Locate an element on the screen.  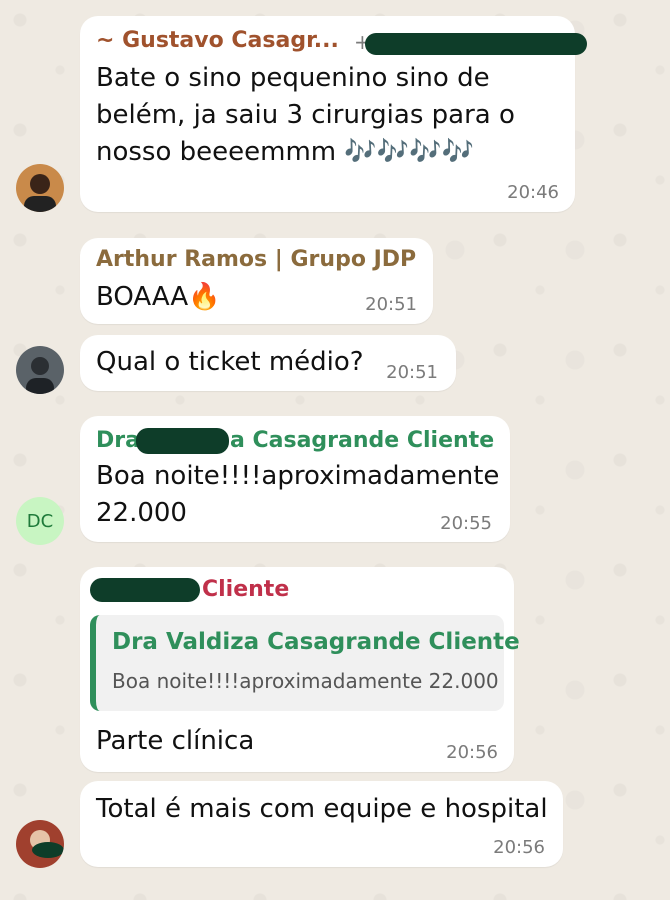
avatar-contact is located at coordinates (40, 370).